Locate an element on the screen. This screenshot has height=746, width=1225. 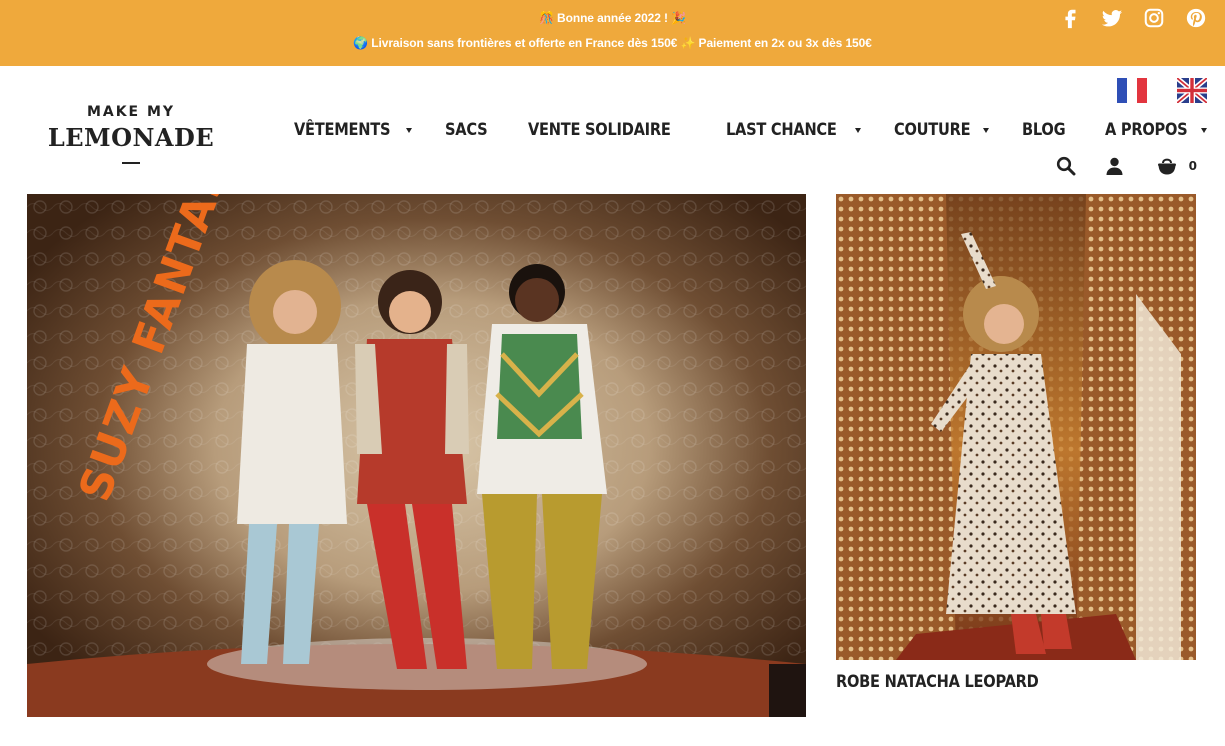
nav-label: A PROPOS is located at coordinates (1146, 130).